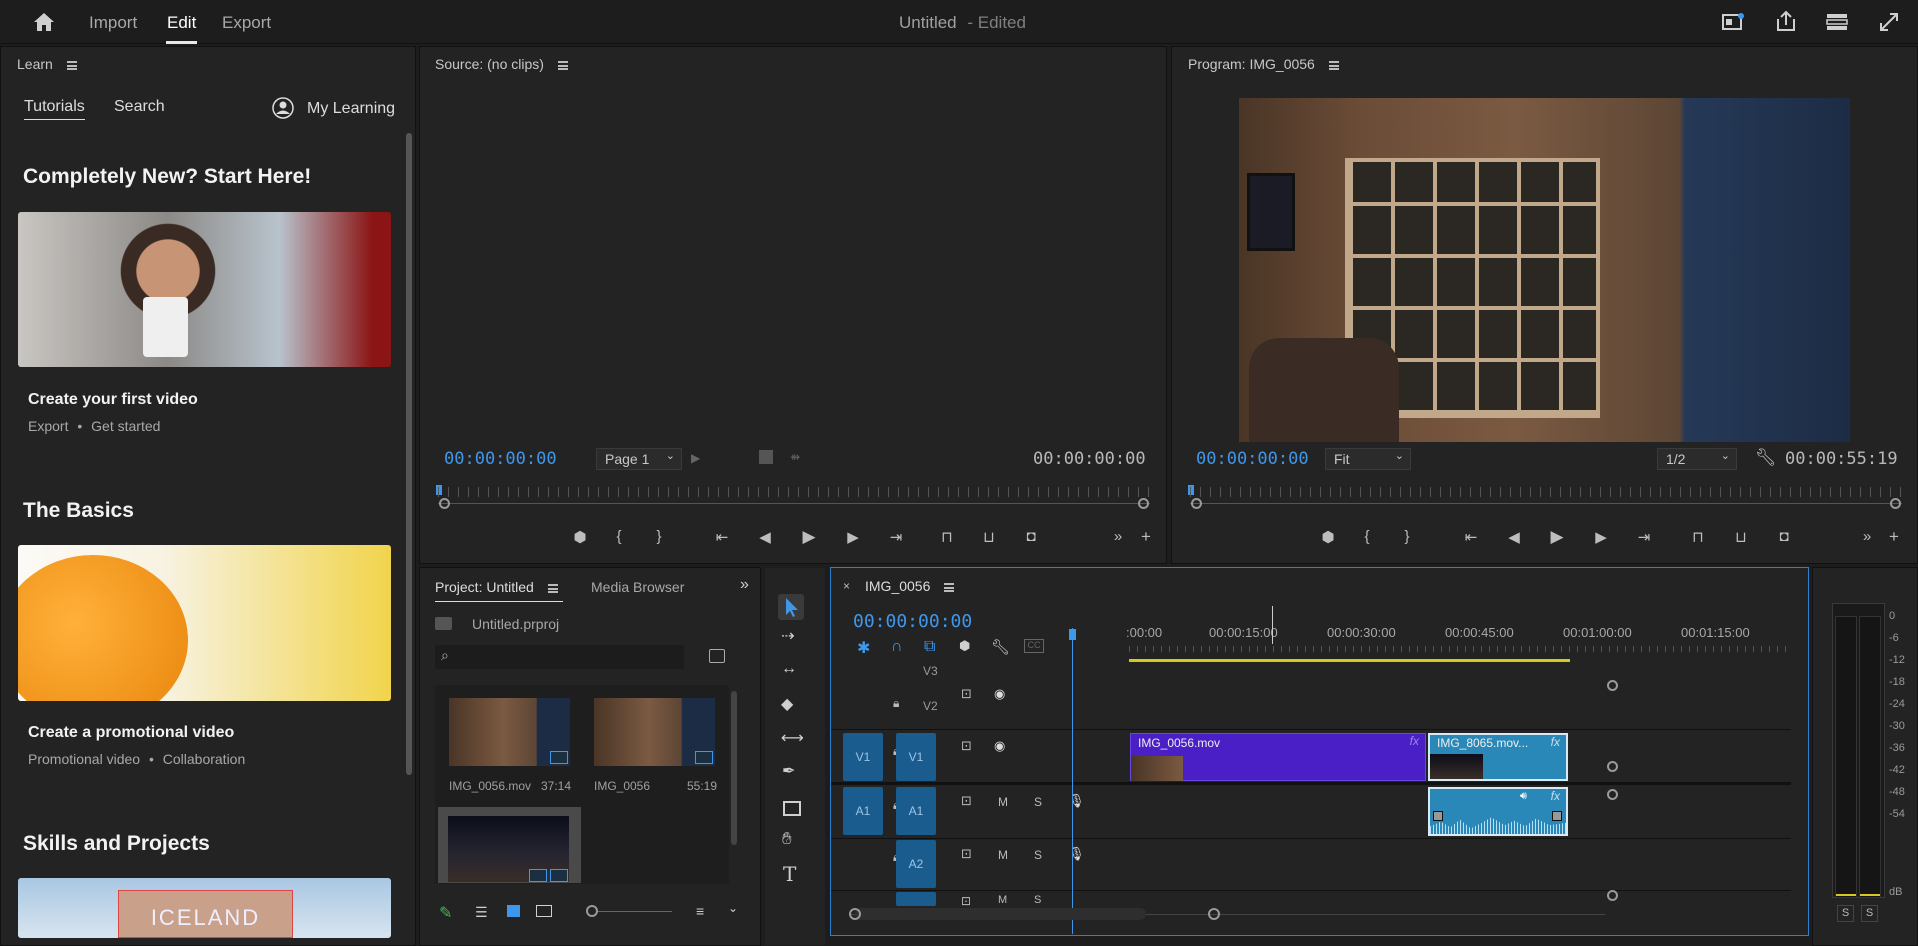  What do you see at coordinates (1845, 913) in the screenshot?
I see `solo-left-button: S` at bounding box center [1845, 913].